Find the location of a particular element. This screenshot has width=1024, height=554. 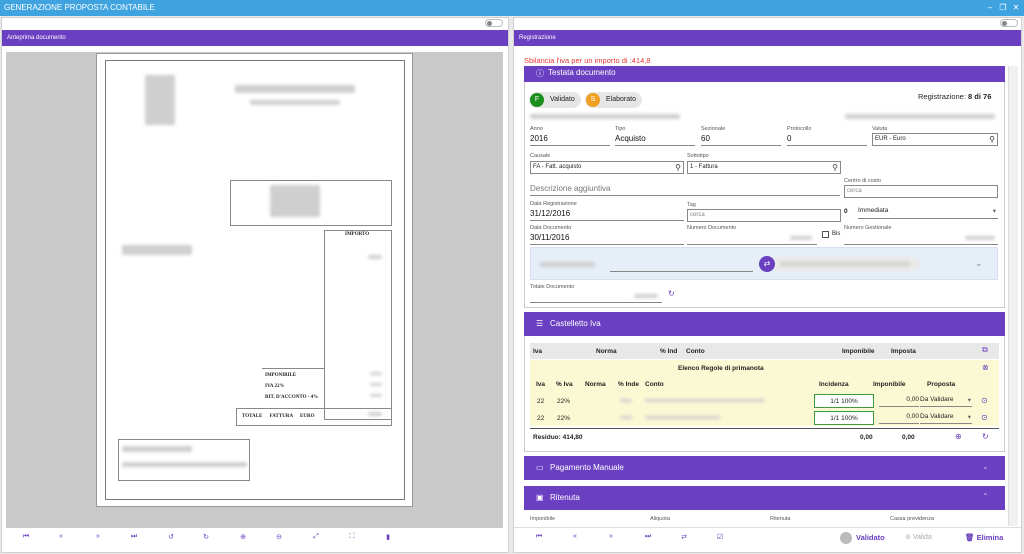

importo-heading: IMPORTO is located at coordinates (357, 234).